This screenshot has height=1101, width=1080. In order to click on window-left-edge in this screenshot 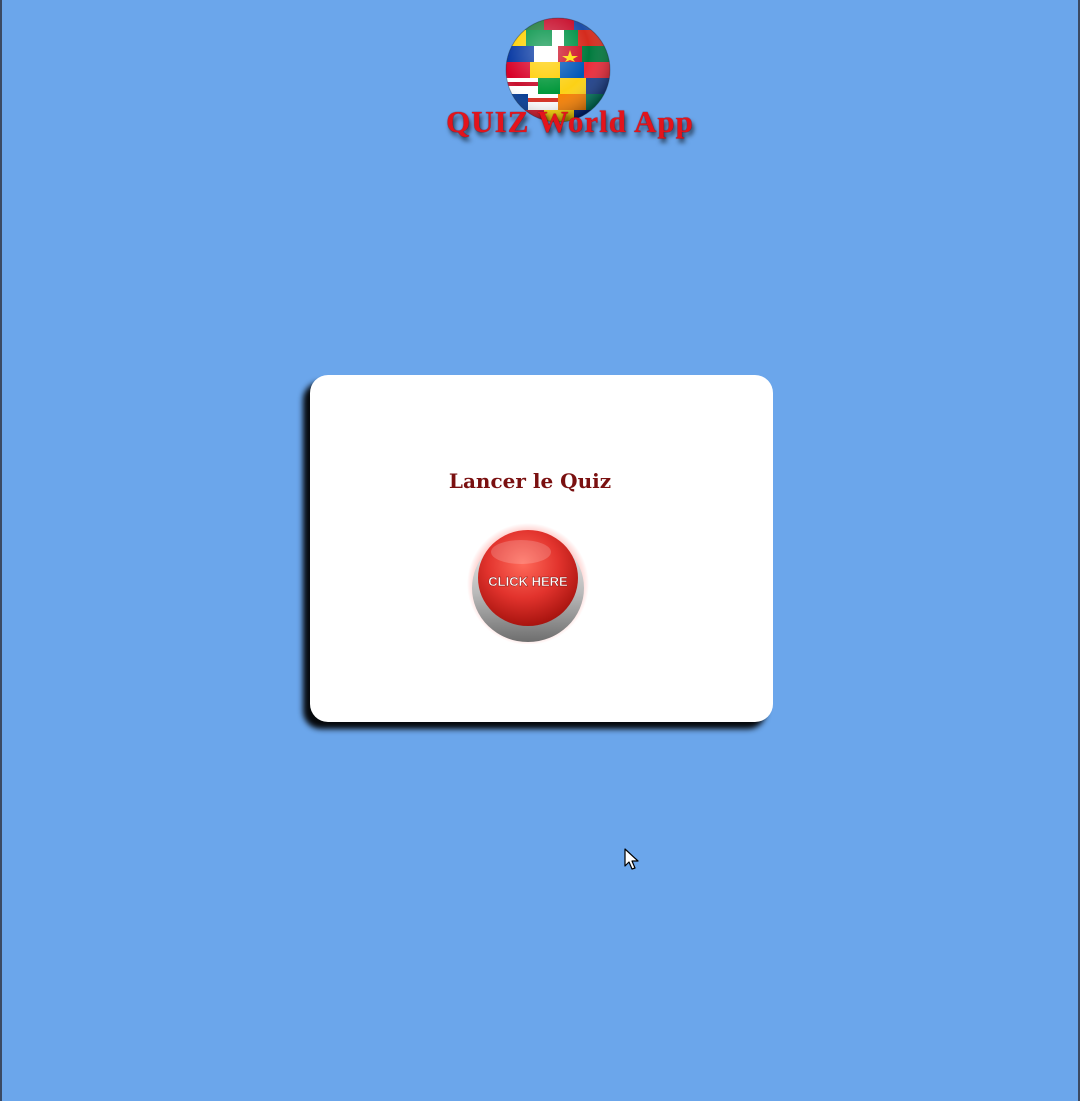, I will do `click(1, 550)`.